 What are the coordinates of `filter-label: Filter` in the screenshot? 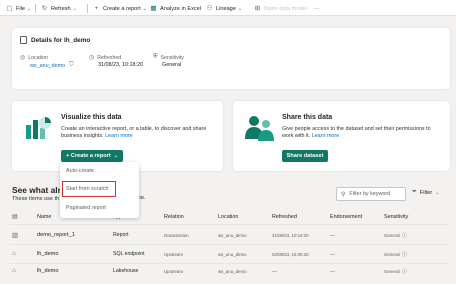 It's located at (426, 192).